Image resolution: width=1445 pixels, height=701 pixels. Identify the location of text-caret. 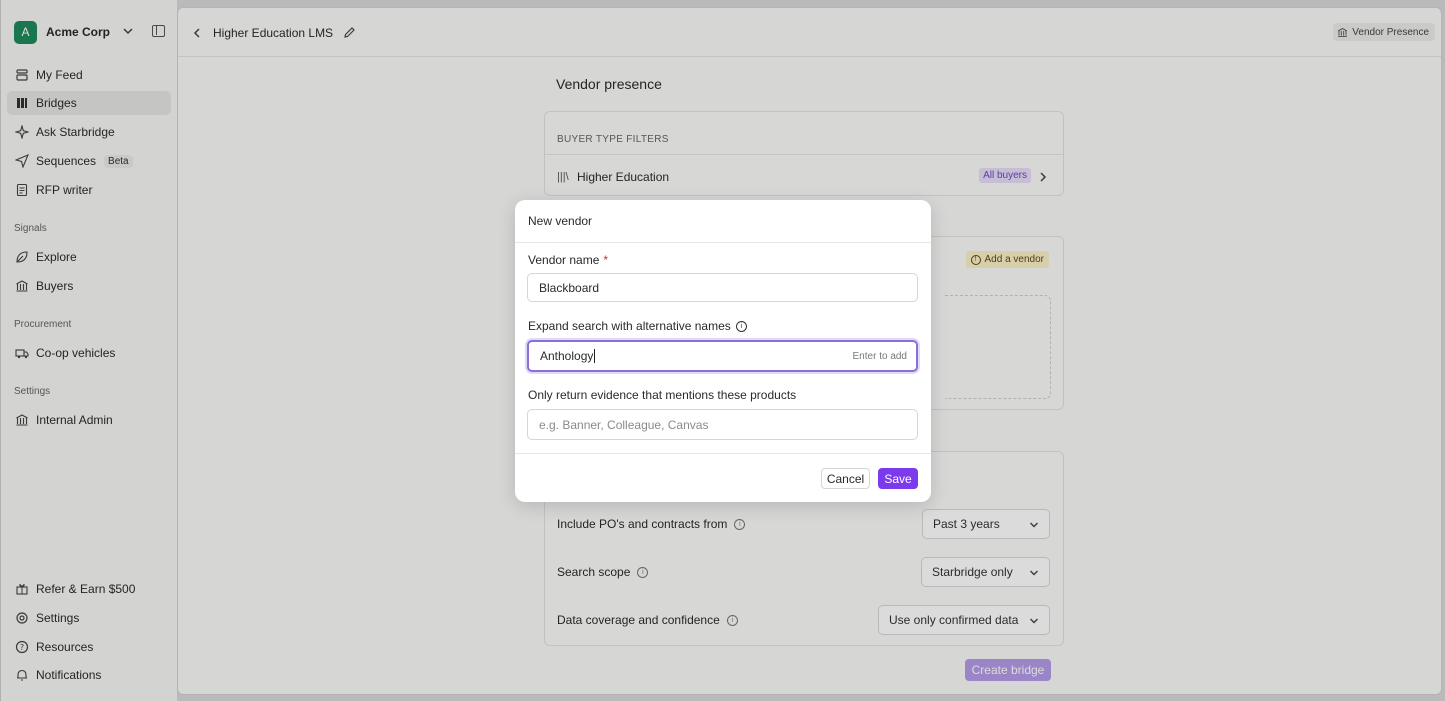
(595, 356).